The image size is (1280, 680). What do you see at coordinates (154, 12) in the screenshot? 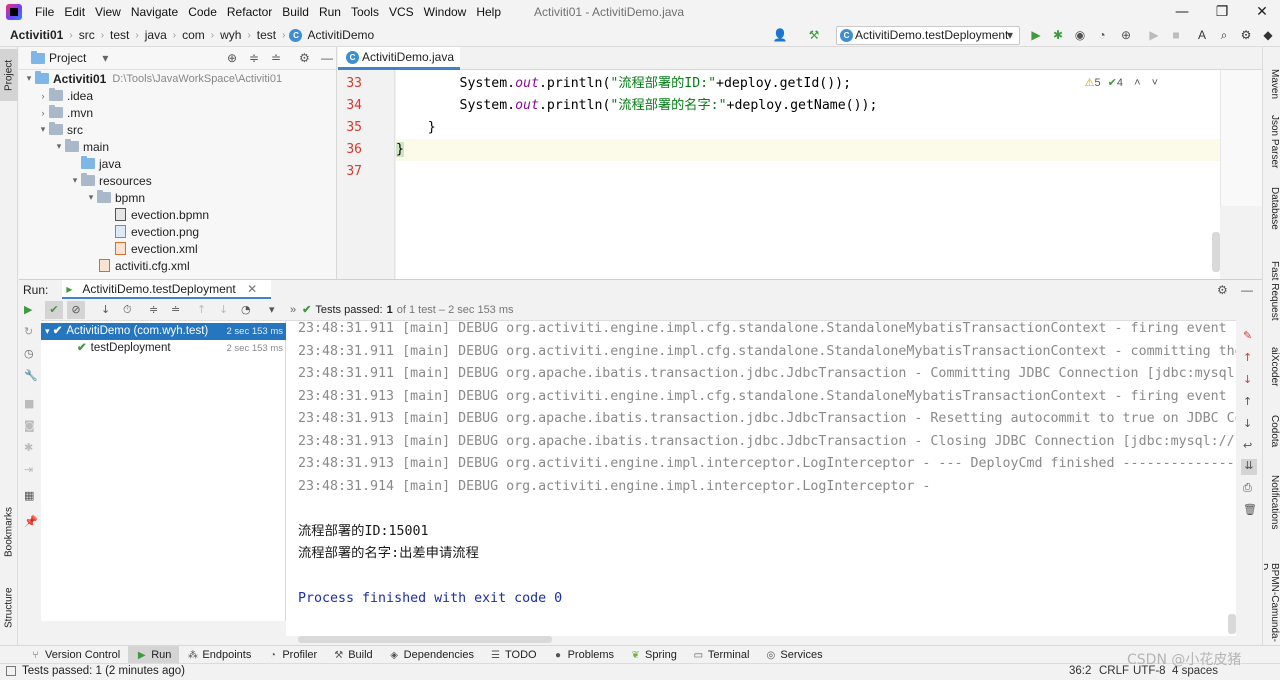
I see `menu-navigate: Navigate` at bounding box center [154, 12].